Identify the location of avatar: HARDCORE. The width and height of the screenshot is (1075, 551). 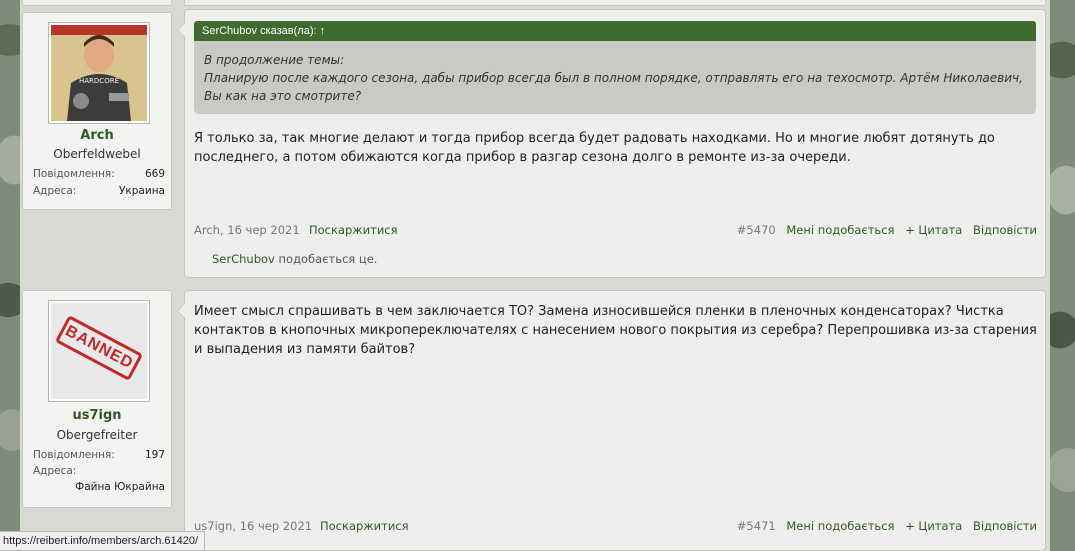
(99, 73).